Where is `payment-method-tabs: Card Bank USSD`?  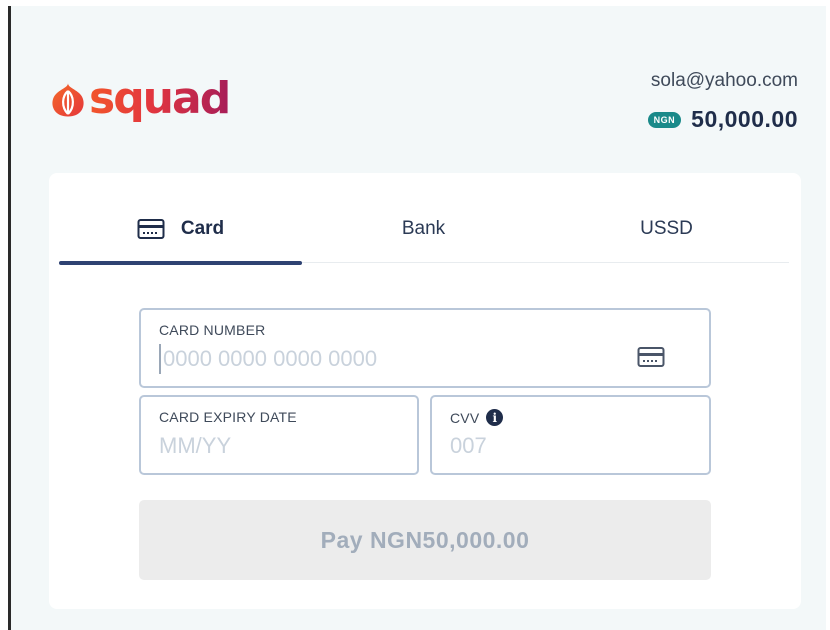 payment-method-tabs: Card Bank USSD is located at coordinates (424, 230).